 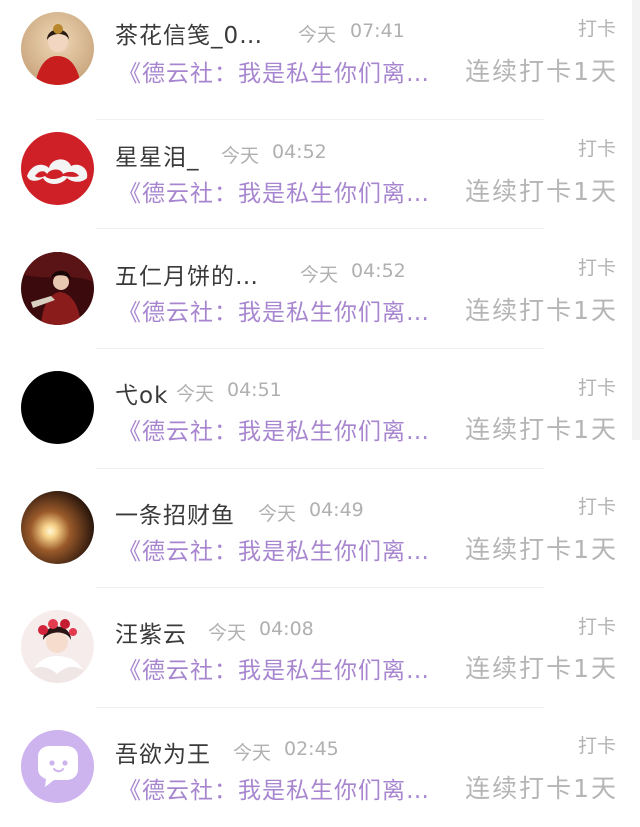 What do you see at coordinates (286, 629) in the screenshot?
I see `post-time: 04:08` at bounding box center [286, 629].